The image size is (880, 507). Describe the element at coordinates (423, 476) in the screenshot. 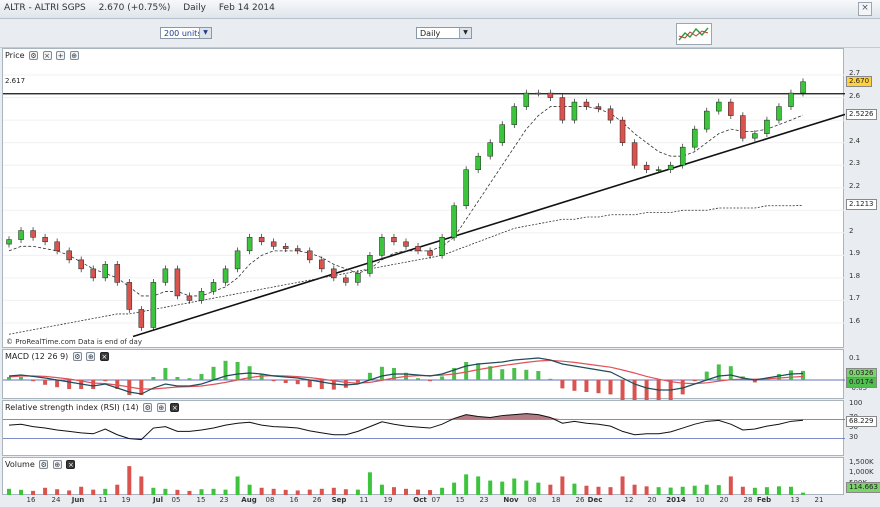

I see `volume-pane: Volume ⚙ ⊕ ×` at that location.